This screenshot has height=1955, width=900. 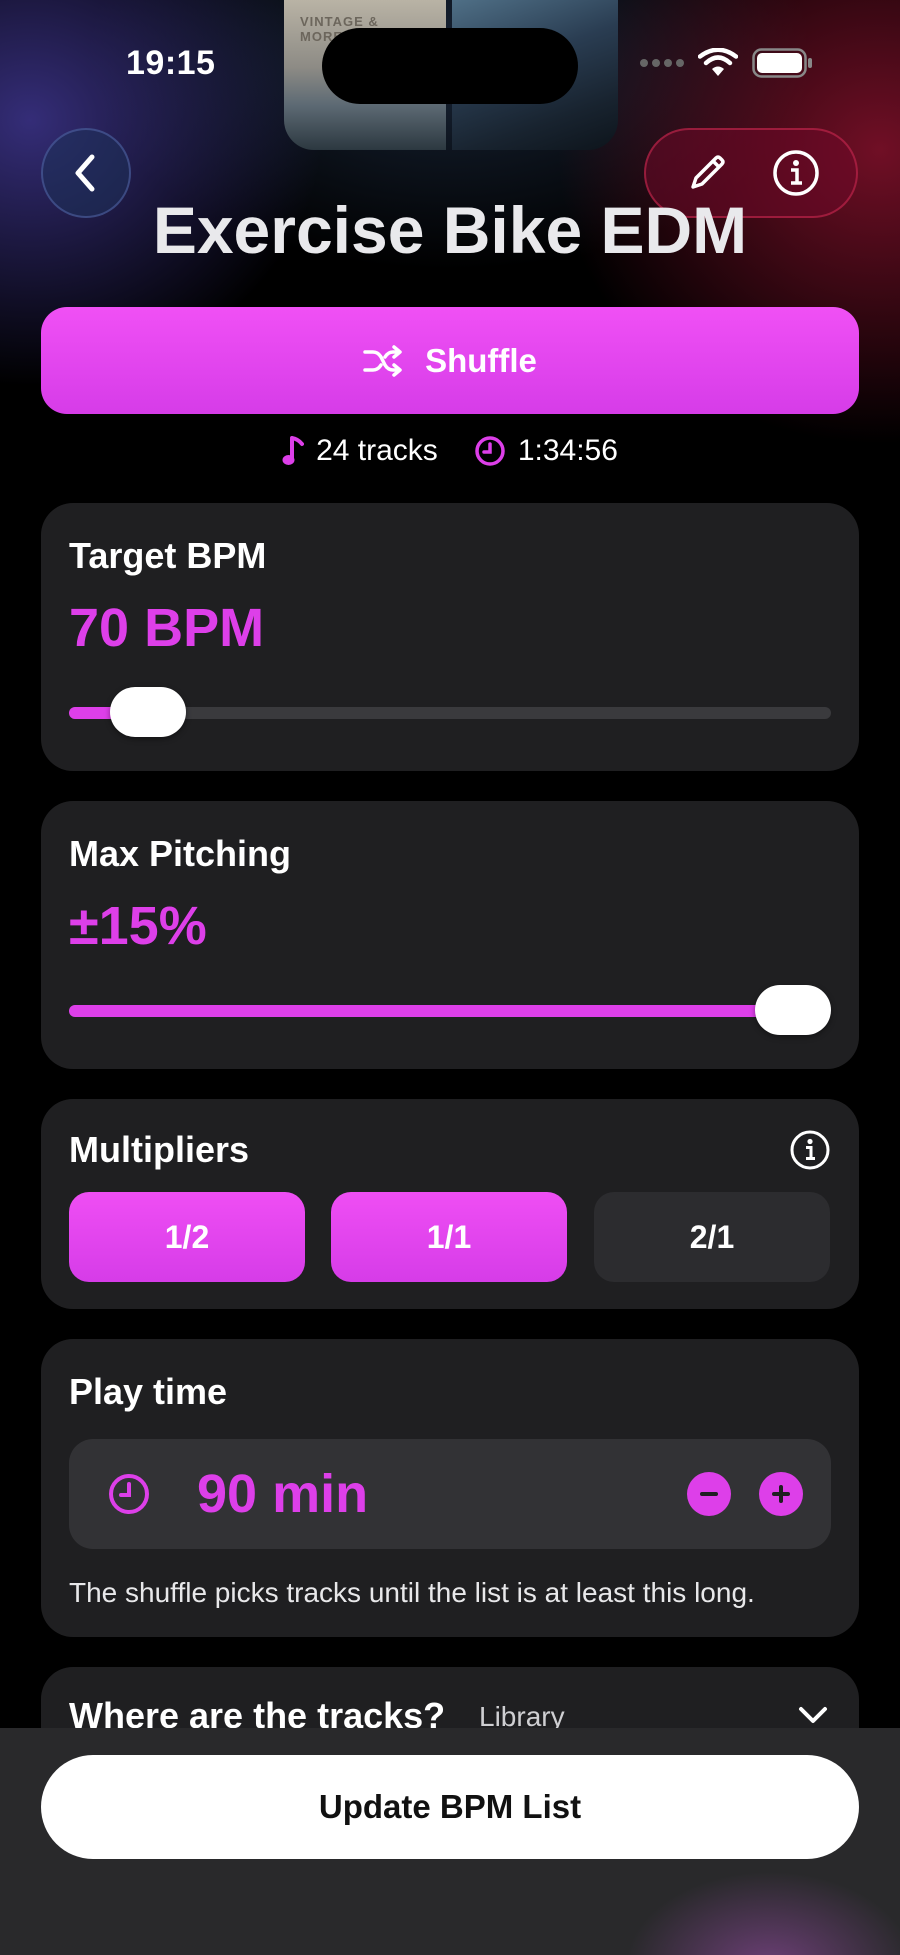 I want to click on play-time-value: 90 min, so click(x=283, y=1494).